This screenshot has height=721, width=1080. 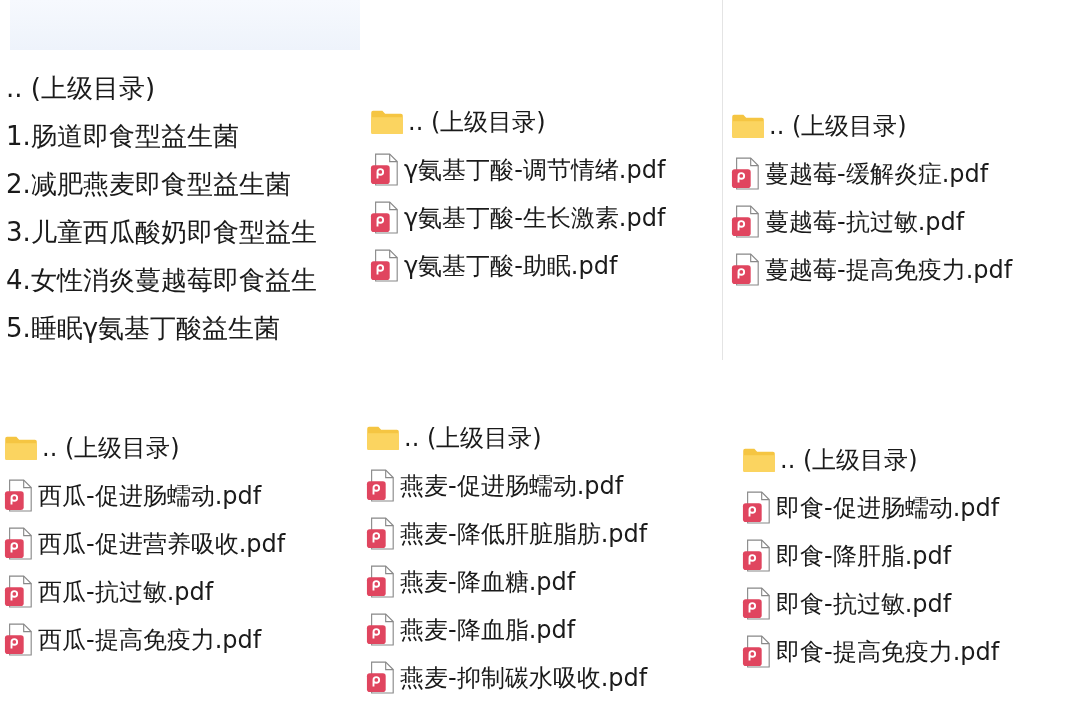 What do you see at coordinates (126, 592) in the screenshot?
I see `file-name: 西瓜-抗过敏.pdf` at bounding box center [126, 592].